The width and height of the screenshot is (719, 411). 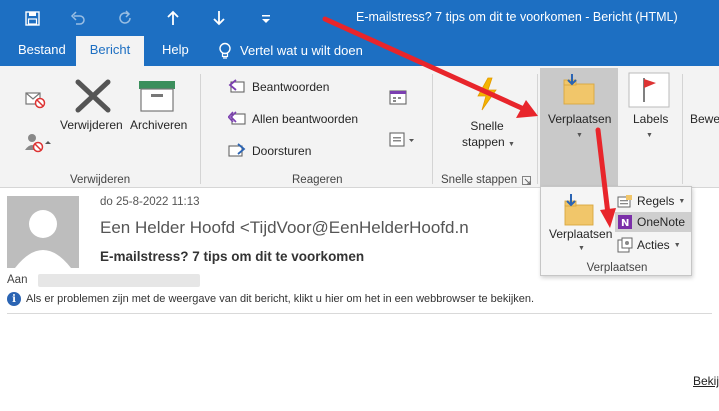 What do you see at coordinates (488, 142) in the screenshot?
I see `quick-steps-label-line2: stappen ▼` at bounding box center [488, 142].